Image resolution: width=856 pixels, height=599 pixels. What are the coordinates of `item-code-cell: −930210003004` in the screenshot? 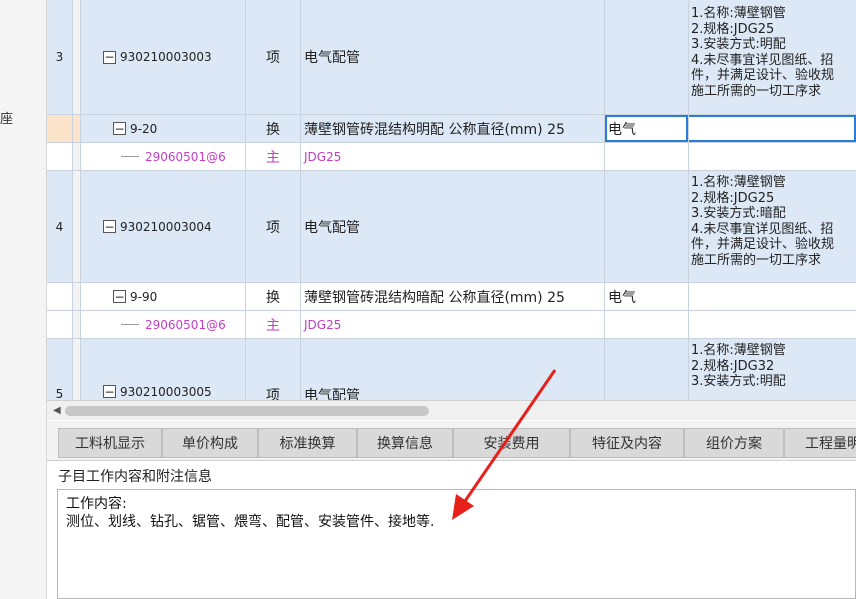 It's located at (163, 226).